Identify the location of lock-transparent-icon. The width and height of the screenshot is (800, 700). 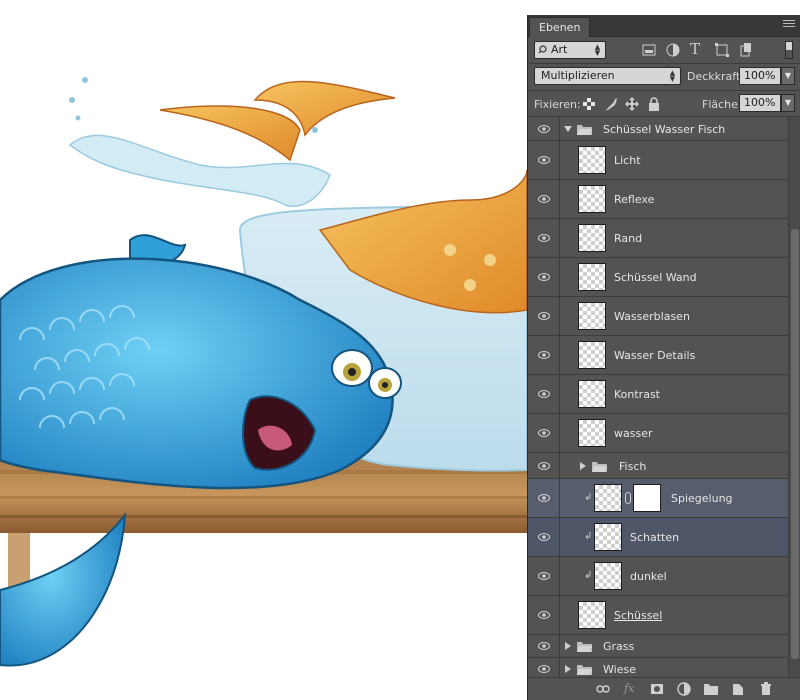
(589, 104).